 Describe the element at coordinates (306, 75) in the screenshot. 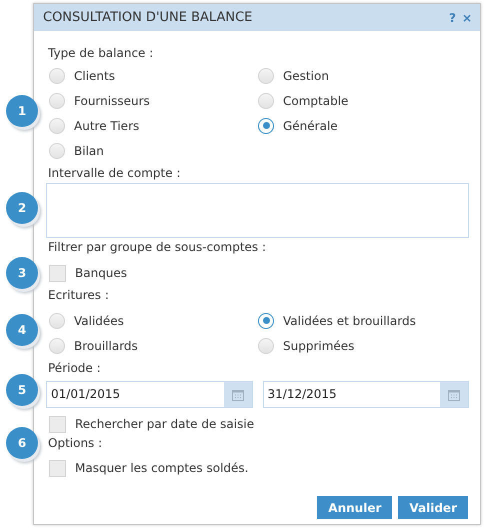

I see `option-label: Gestion` at that location.